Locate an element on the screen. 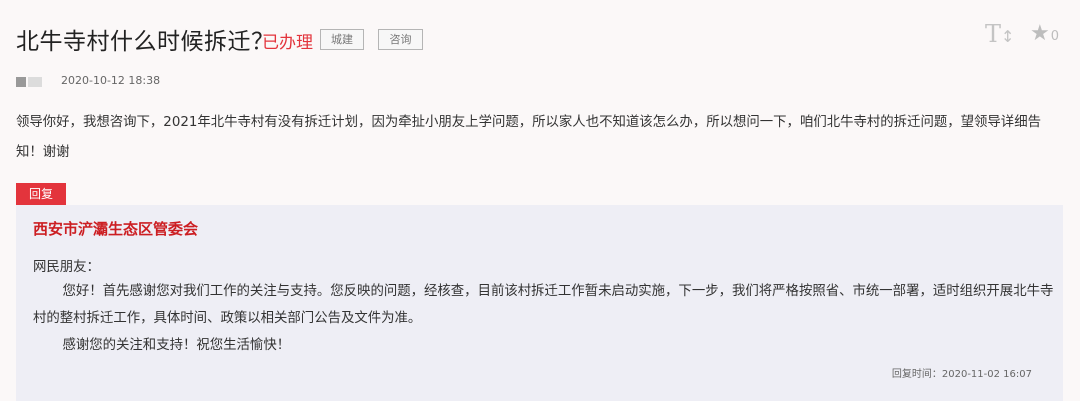  status-label: 已办理 is located at coordinates (287, 43).